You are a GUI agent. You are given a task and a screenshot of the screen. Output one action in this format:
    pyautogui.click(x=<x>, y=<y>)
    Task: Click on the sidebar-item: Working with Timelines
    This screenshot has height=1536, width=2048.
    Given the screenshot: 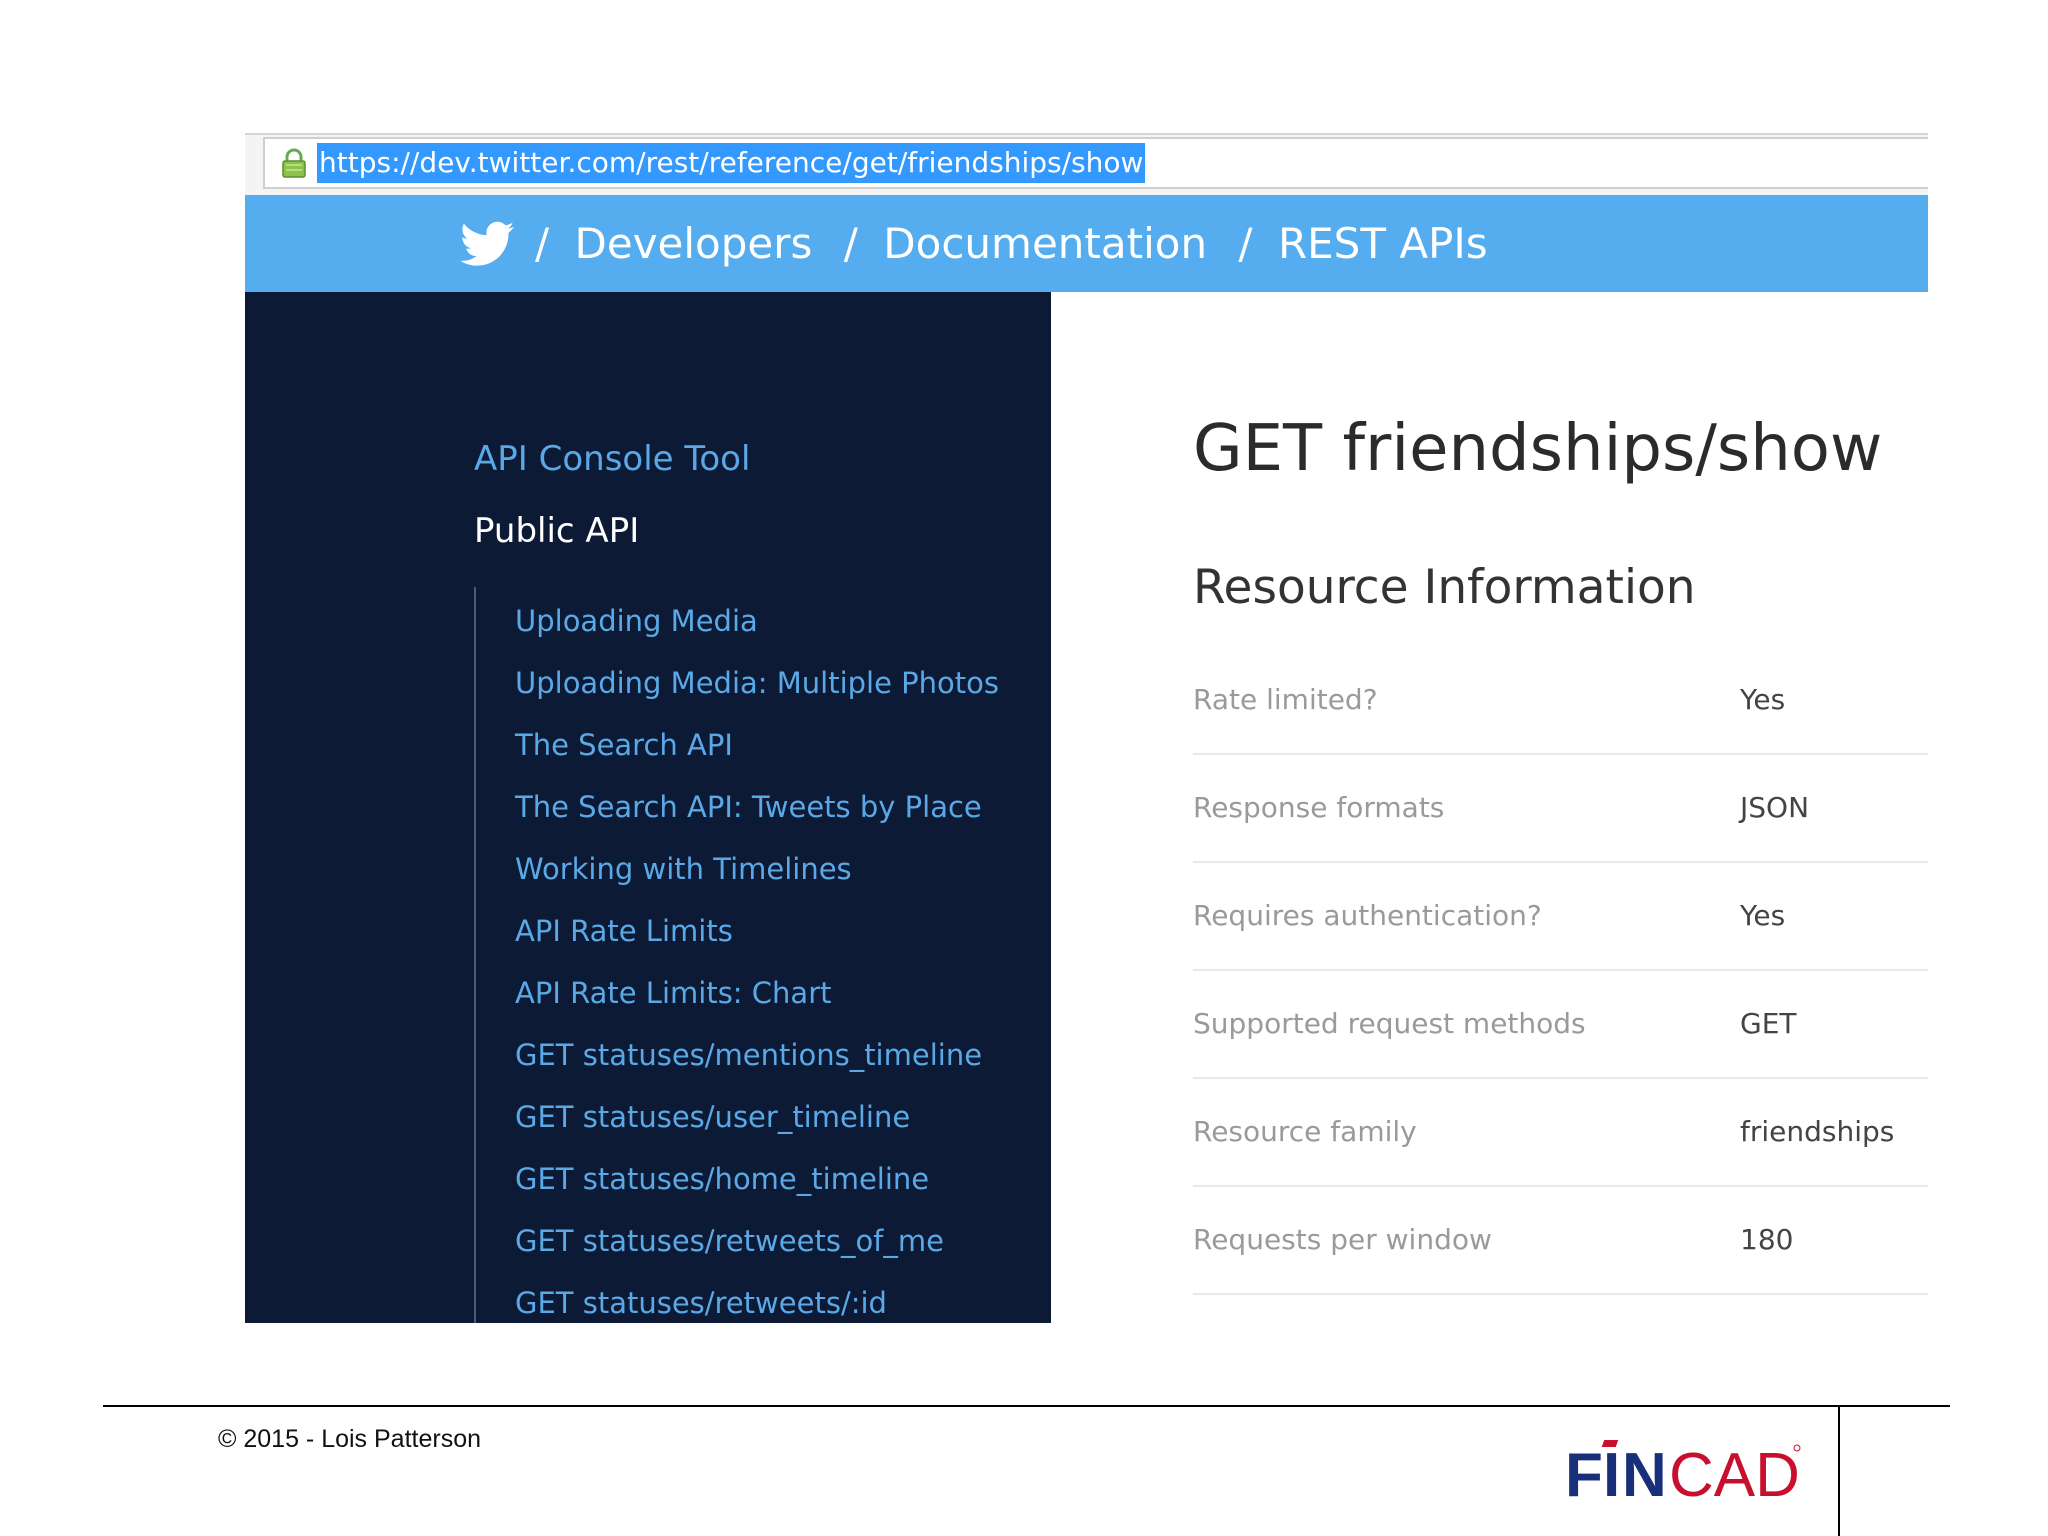 What is the action you would take?
    pyautogui.click(x=757, y=869)
    